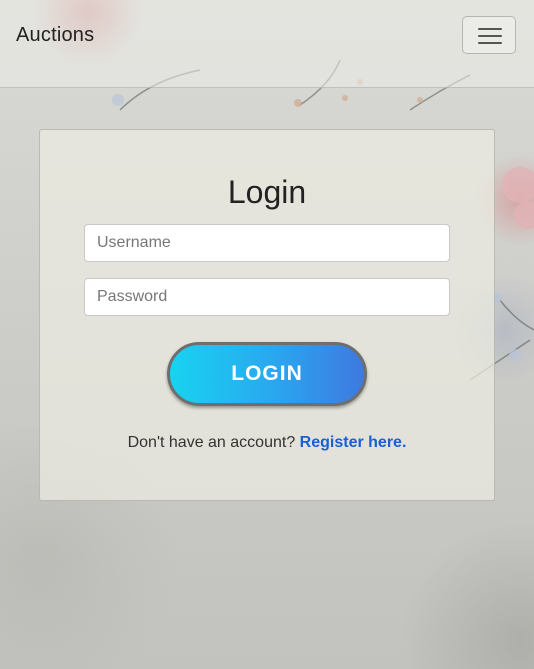  What do you see at coordinates (267, 374) in the screenshot?
I see `login-button: LOGIN` at bounding box center [267, 374].